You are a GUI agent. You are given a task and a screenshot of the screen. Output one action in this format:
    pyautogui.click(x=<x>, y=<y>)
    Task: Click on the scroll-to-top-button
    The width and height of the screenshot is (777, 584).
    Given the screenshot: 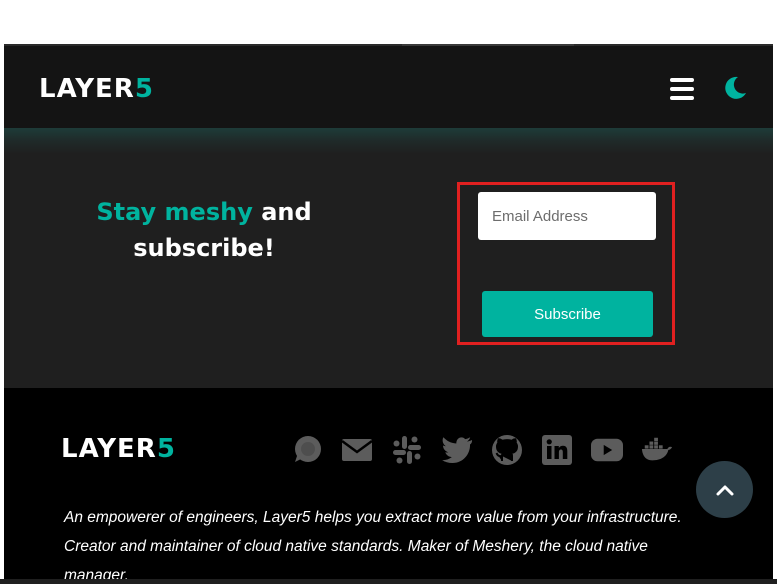 What is the action you would take?
    pyautogui.click(x=724, y=489)
    